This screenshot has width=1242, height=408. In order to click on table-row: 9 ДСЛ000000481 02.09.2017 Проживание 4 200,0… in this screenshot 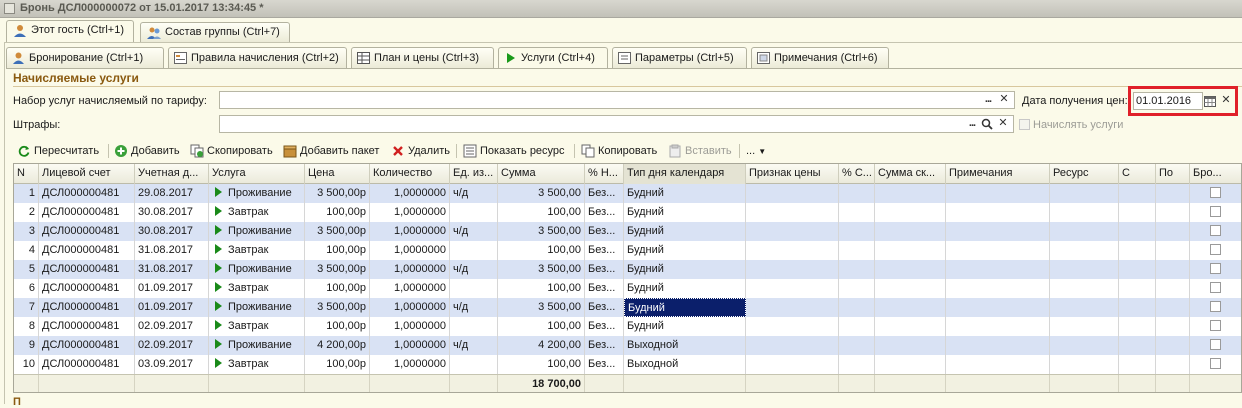, I will do `click(627, 345)`.